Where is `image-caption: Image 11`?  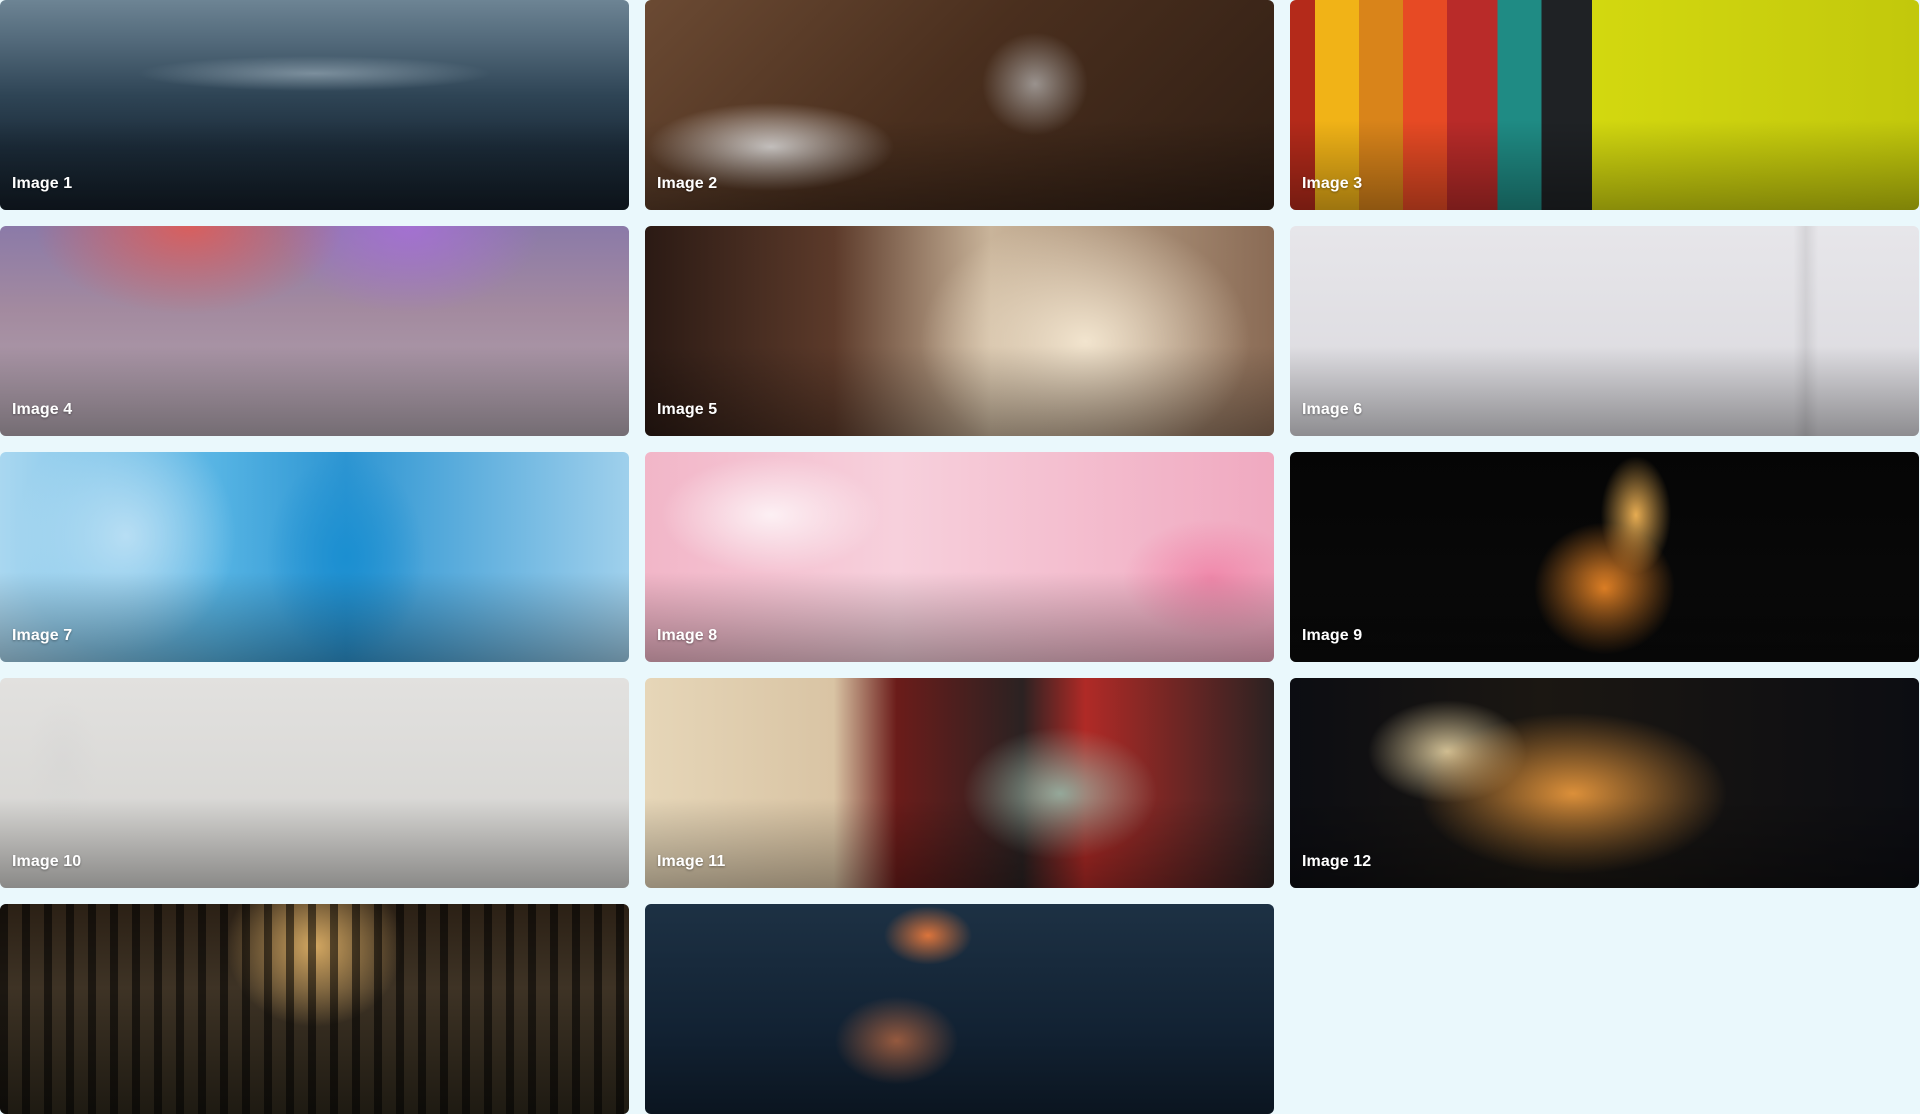 image-caption: Image 11 is located at coordinates (691, 861).